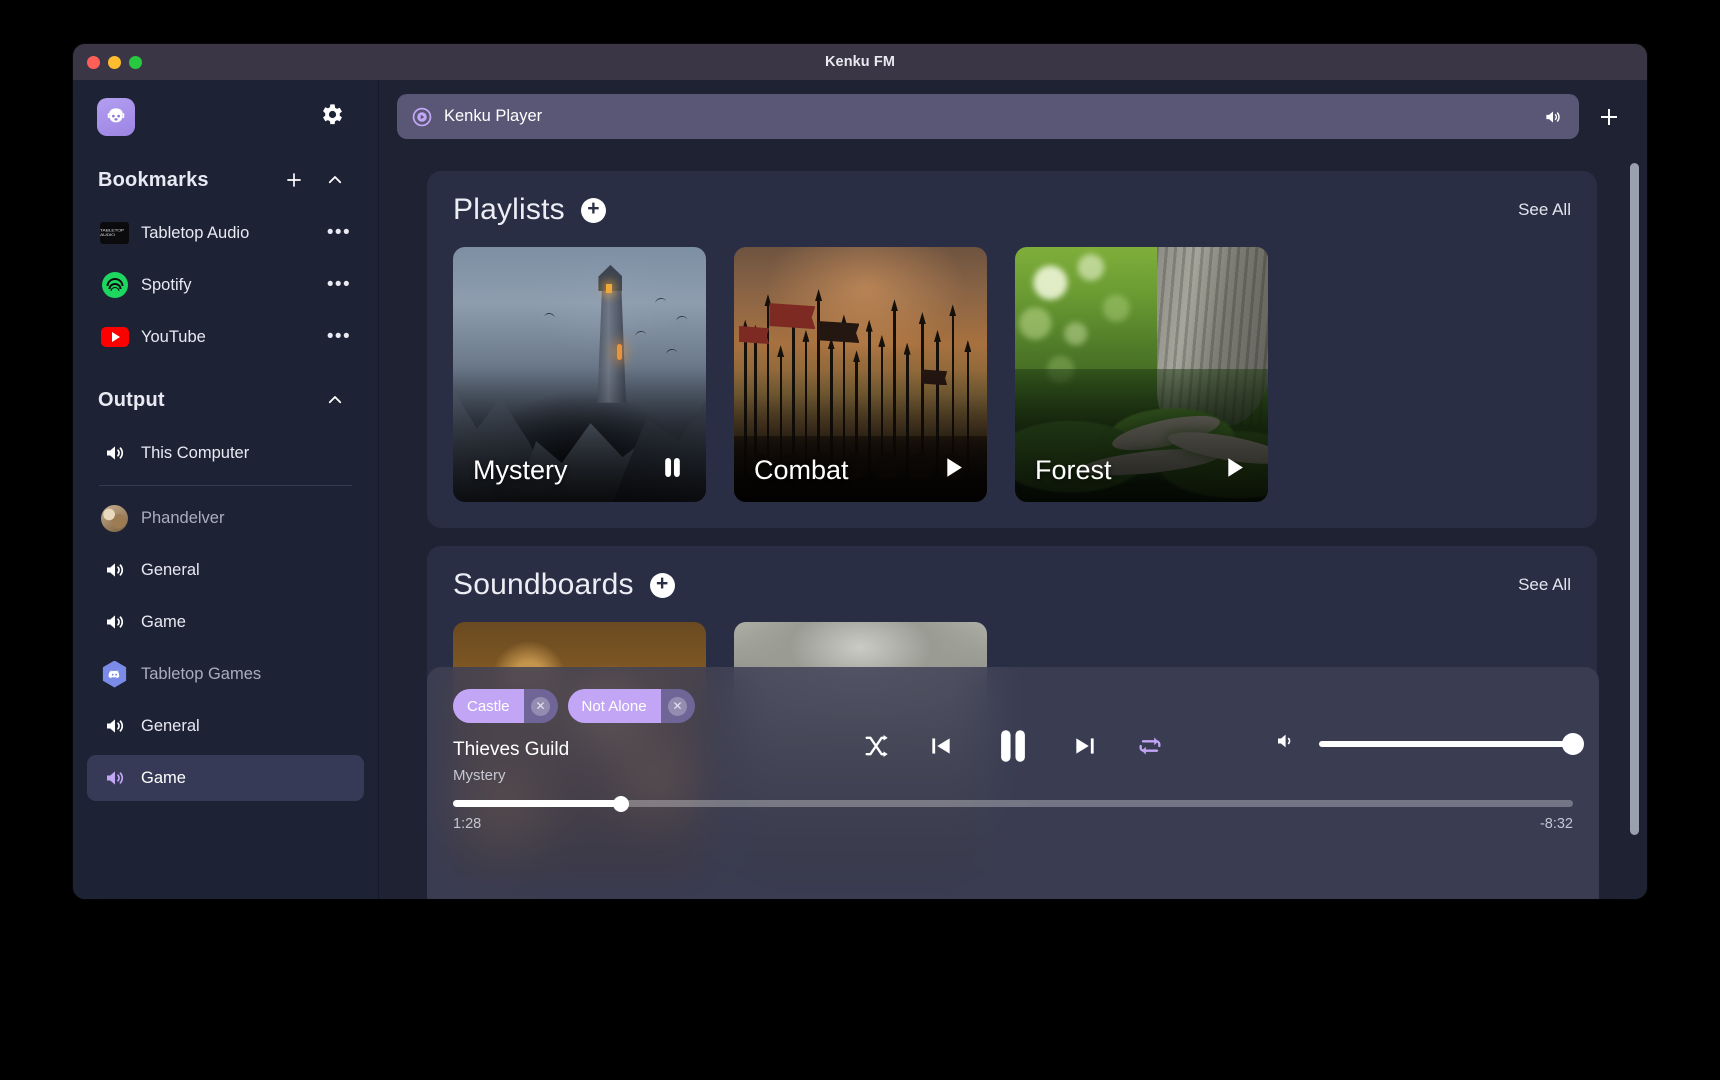 The height and width of the screenshot is (1080, 1720). I want to click on tab-mute-button, so click(1553, 117).